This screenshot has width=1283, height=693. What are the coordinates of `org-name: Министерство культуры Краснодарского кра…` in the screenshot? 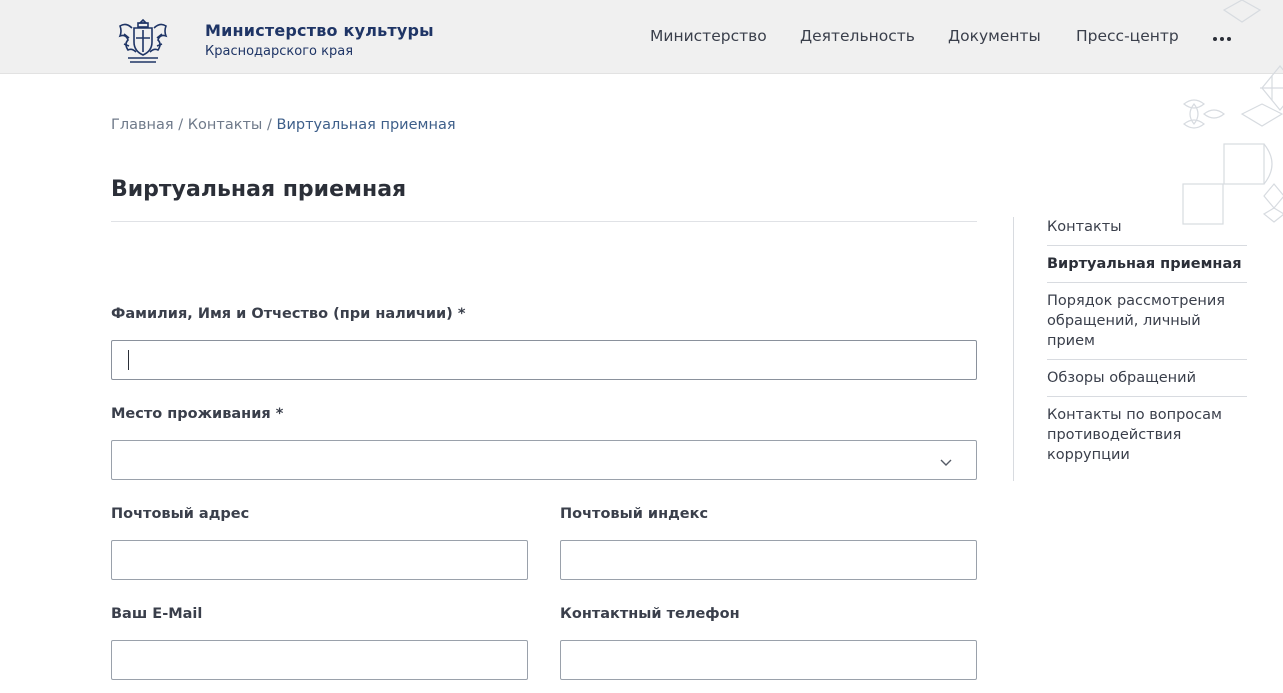 It's located at (319, 41).